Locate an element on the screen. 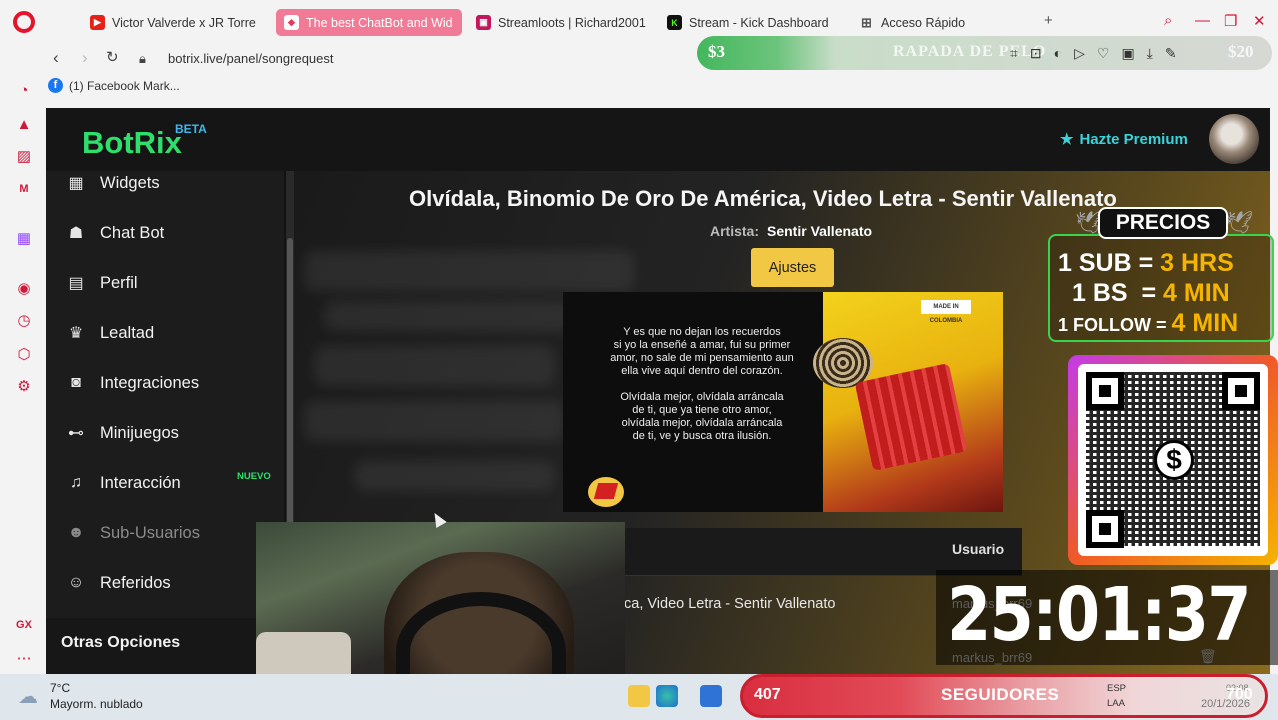  id-card-icon: ▤ is located at coordinates (76, 283).